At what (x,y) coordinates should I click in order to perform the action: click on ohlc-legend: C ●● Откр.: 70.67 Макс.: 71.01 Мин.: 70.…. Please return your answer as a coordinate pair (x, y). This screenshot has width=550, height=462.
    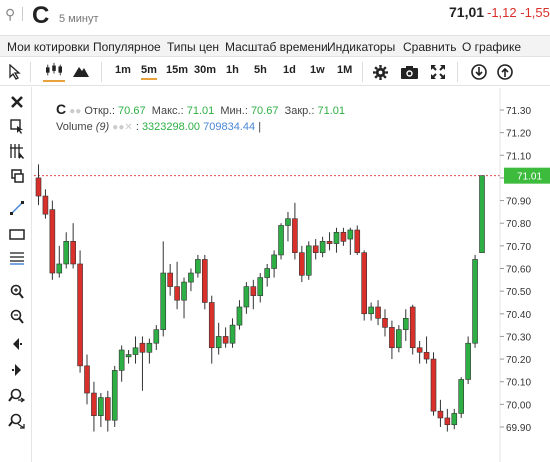
    Looking at the image, I should click on (200, 109).